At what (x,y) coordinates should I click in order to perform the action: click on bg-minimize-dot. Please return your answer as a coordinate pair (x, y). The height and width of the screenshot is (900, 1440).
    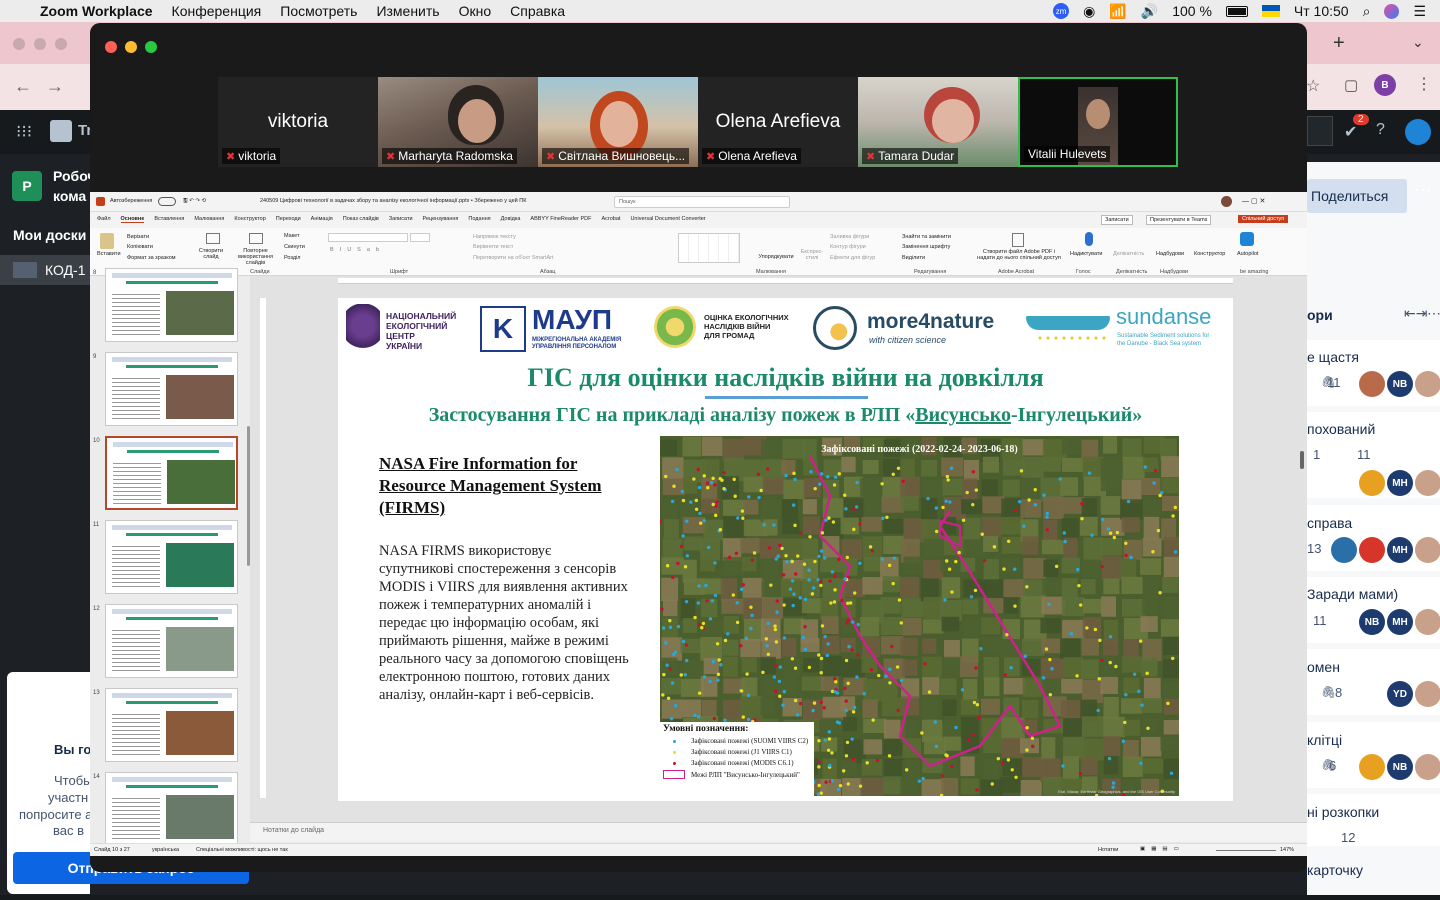
    Looking at the image, I should click on (40, 44).